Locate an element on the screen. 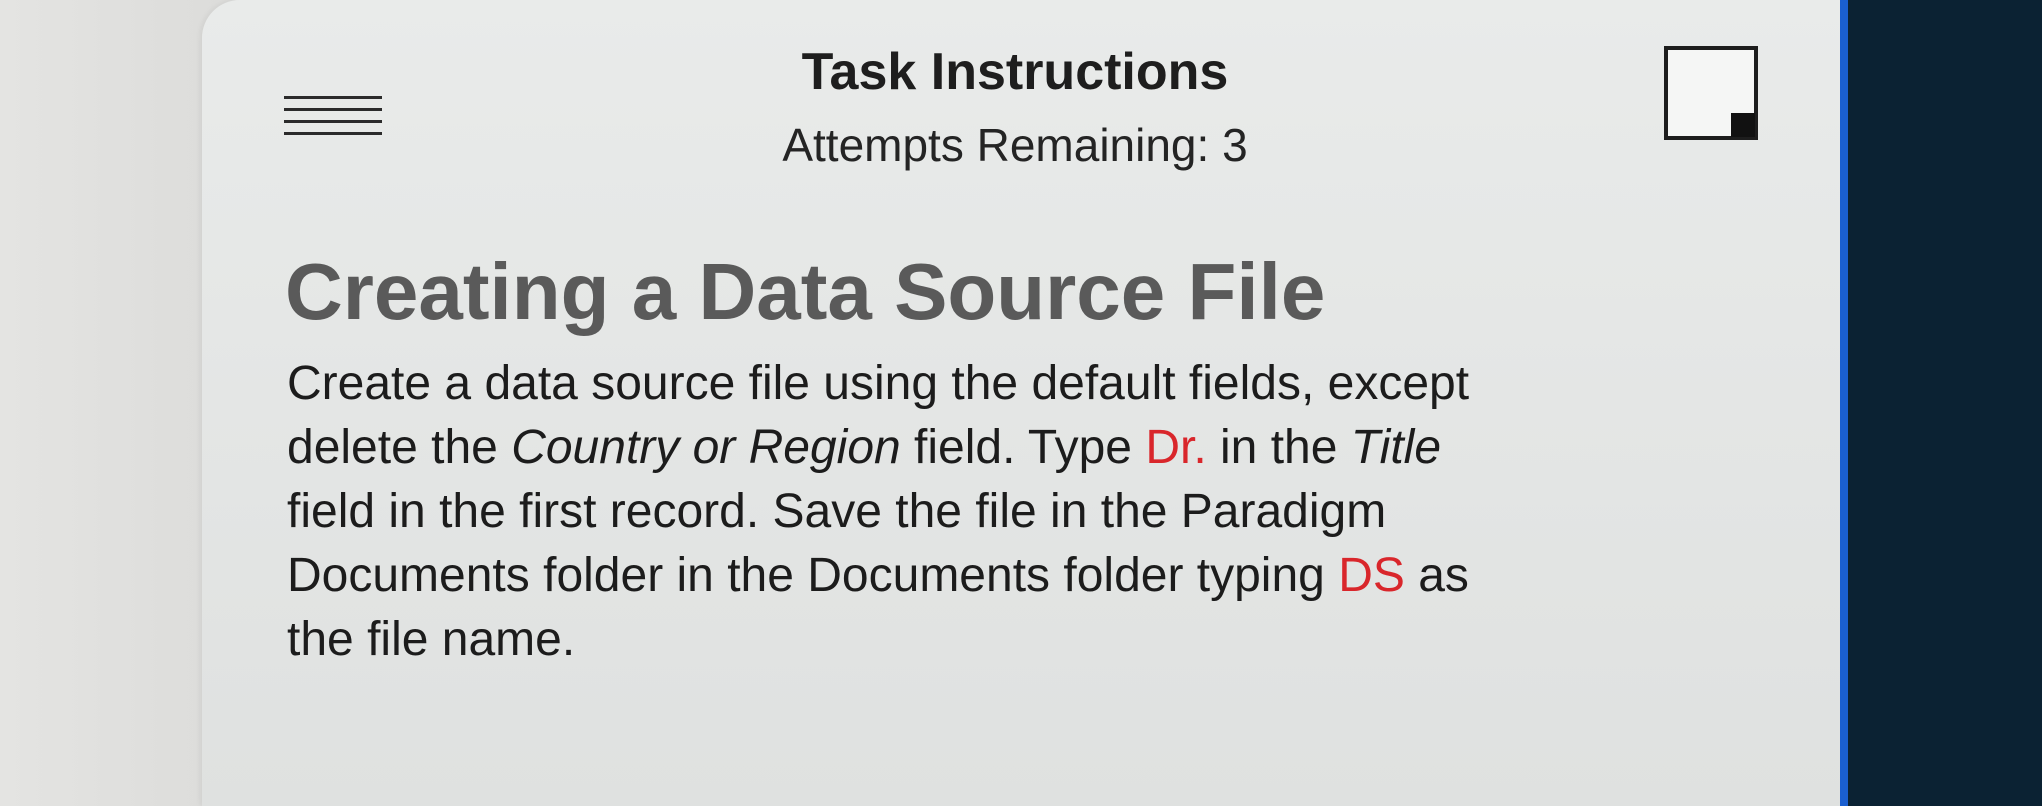 The image size is (2042, 806). window-resize-icon is located at coordinates (1711, 93).